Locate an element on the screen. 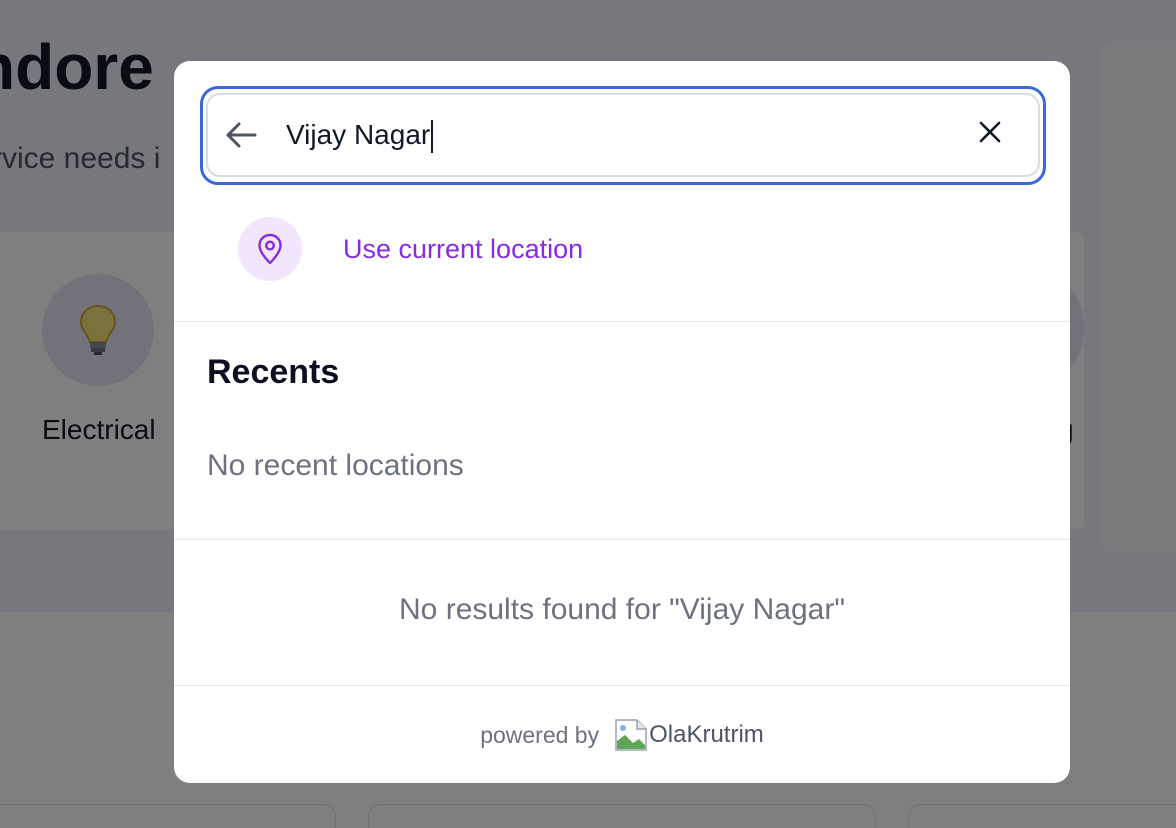 This screenshot has height=828, width=1176. close-icon is located at coordinates (990, 132).